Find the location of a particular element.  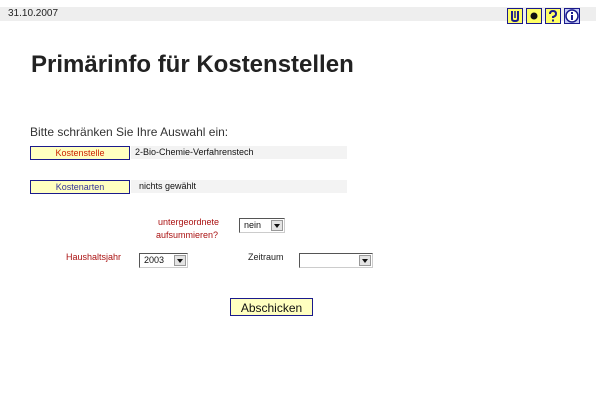

kostenarten-button: Kostenarten is located at coordinates (80, 187).